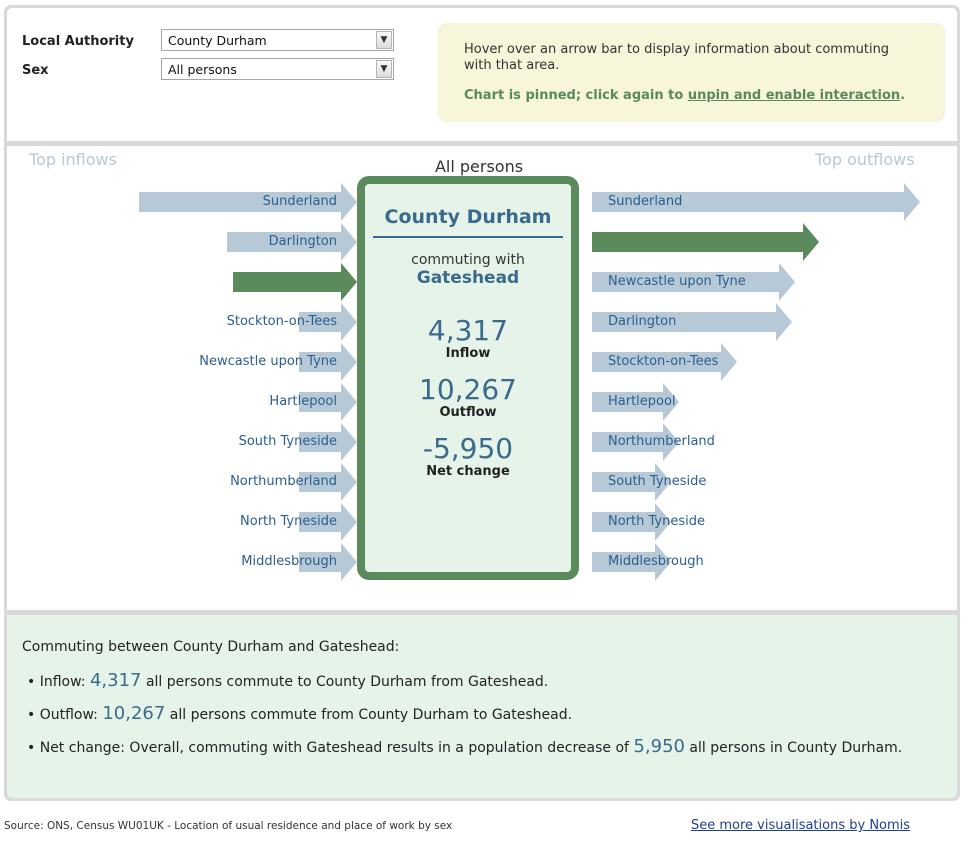 The height and width of the screenshot is (842, 967). Describe the element at coordinates (277, 69) in the screenshot. I see `sex-select: All persons ▼` at that location.